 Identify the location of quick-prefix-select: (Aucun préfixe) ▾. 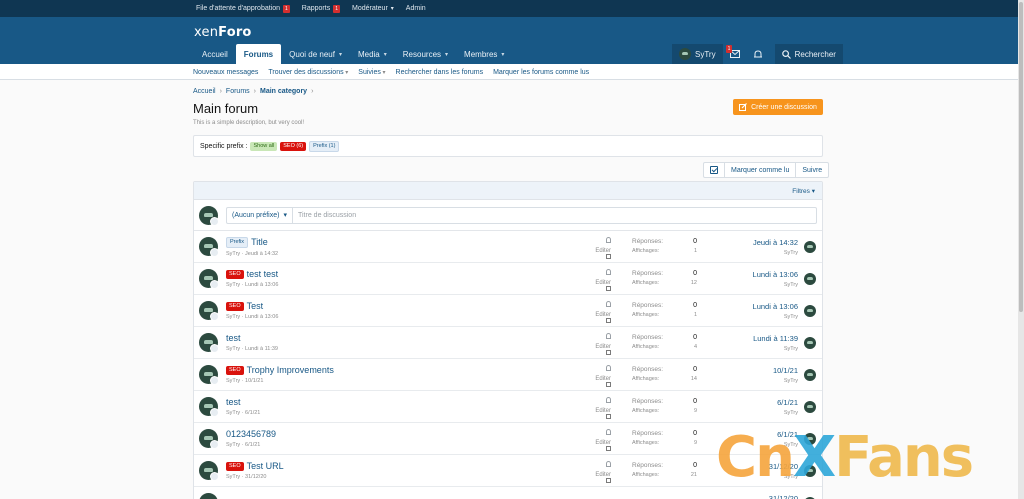
(260, 215).